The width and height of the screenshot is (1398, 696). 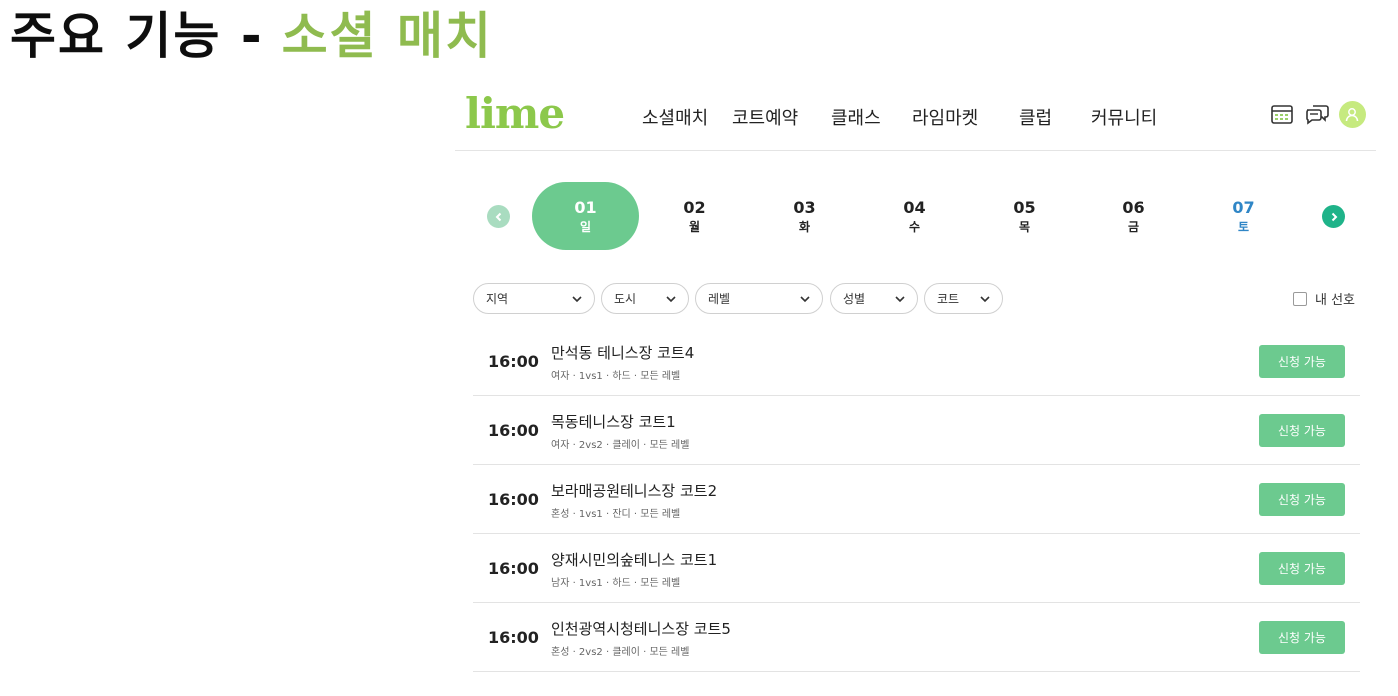 I want to click on avatar, so click(x=1352, y=114).